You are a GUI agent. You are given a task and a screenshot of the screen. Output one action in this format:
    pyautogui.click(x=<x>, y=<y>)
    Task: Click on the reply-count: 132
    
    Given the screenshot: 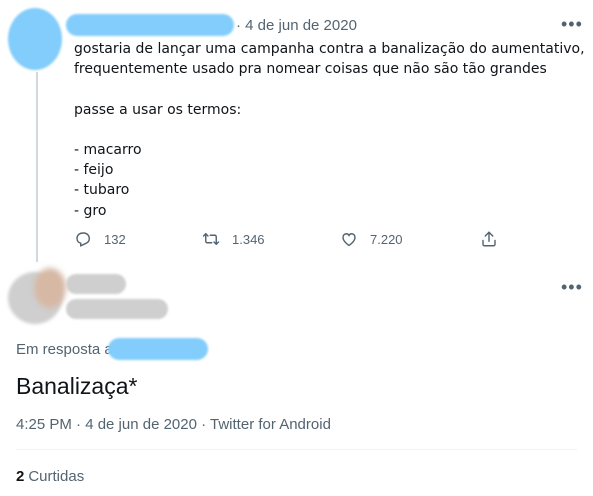 What is the action you would take?
    pyautogui.click(x=115, y=239)
    